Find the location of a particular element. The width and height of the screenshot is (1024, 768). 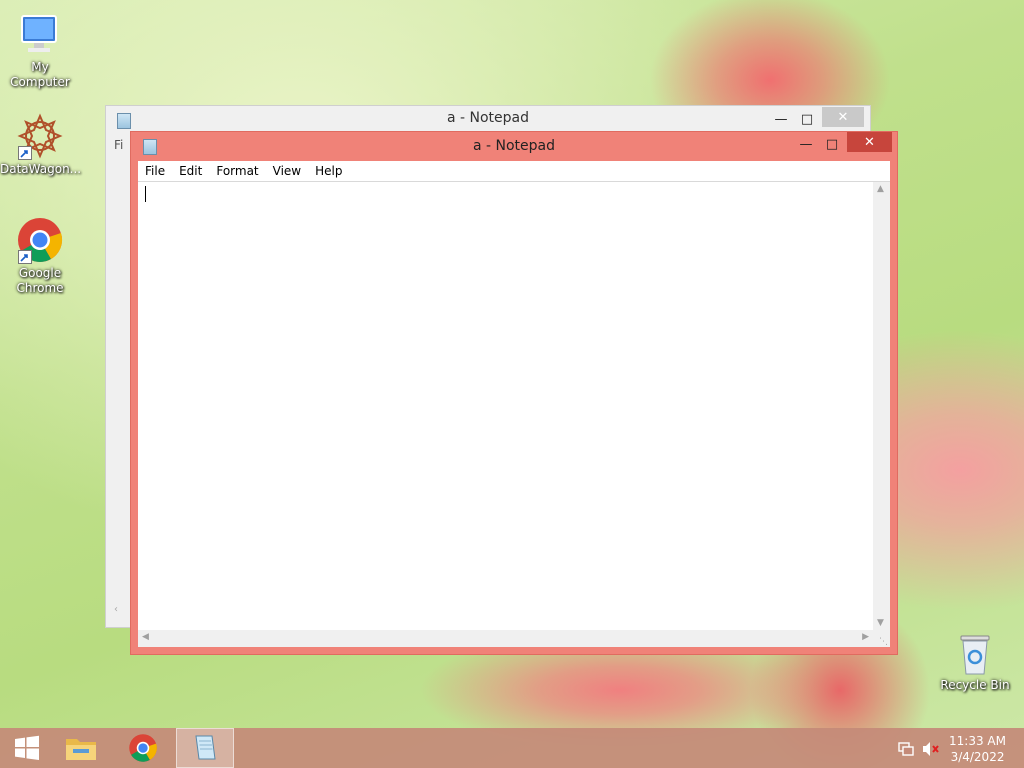

scroll-left-arrow: ◀ is located at coordinates (145, 637).